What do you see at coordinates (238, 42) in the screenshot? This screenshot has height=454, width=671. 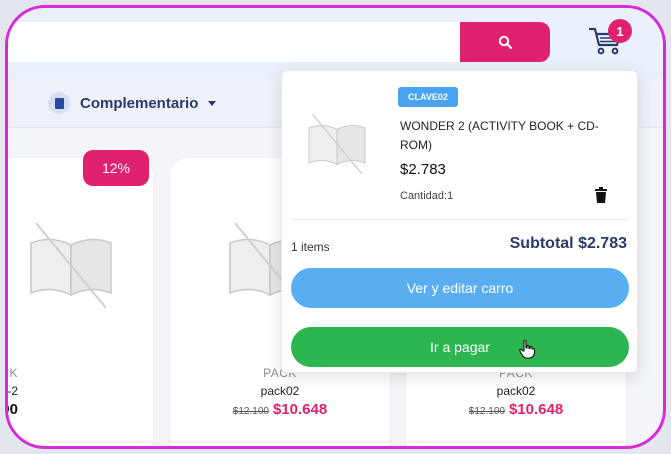 I see `search-input` at bounding box center [238, 42].